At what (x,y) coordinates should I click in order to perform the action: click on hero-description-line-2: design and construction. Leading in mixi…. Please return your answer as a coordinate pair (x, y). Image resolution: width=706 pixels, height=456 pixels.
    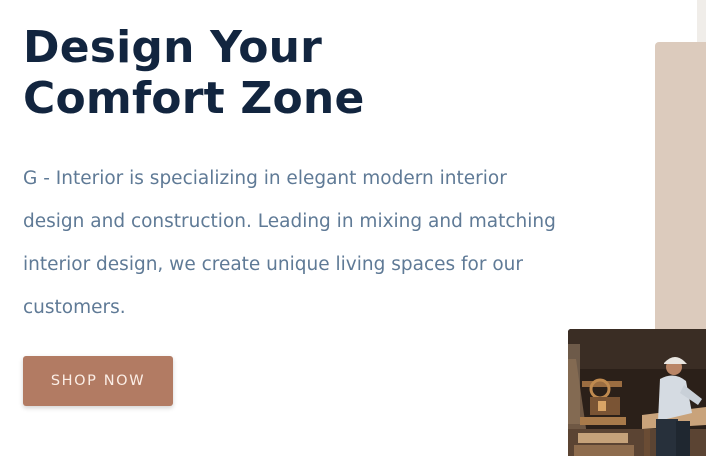
    Looking at the image, I should click on (289, 221).